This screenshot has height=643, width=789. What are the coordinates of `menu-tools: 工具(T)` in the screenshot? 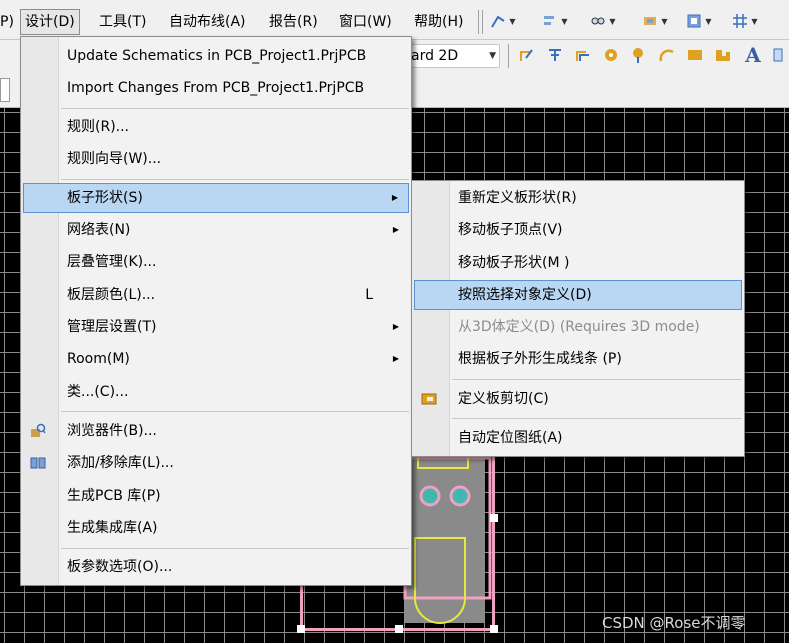 It's located at (122, 22).